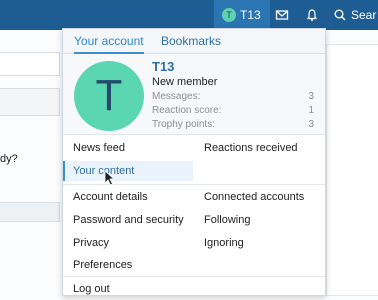 Image resolution: width=378 pixels, height=300 pixels. Describe the element at coordinates (128, 243) in the screenshot. I see `menu-privacy: Privacy` at that location.